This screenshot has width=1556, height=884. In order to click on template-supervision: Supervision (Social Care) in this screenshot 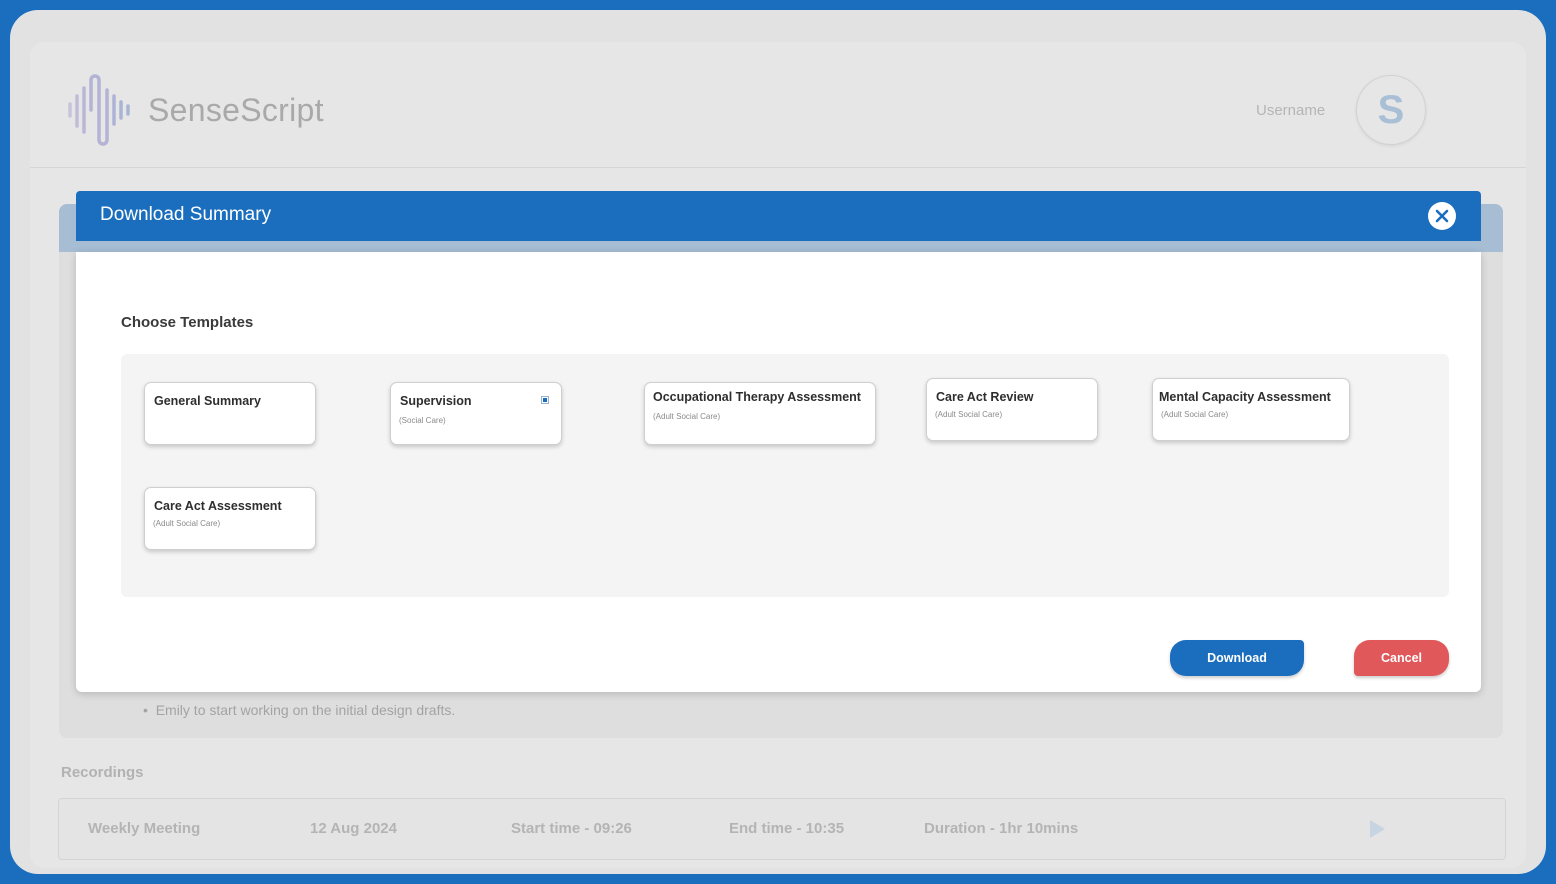, I will do `click(476, 413)`.